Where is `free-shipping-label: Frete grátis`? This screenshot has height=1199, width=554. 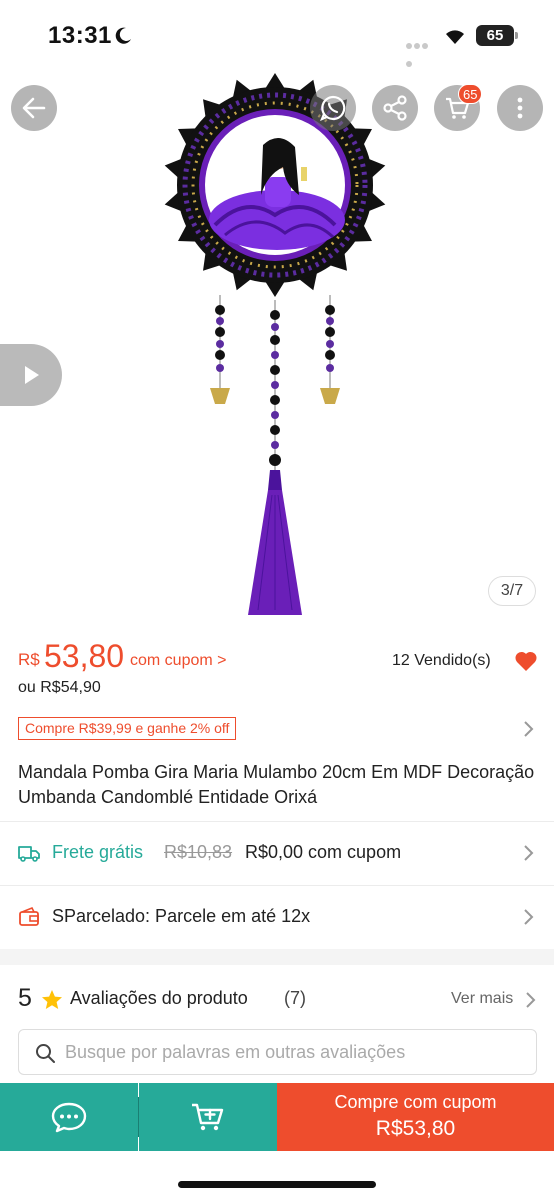 free-shipping-label: Frete grátis is located at coordinates (98, 852).